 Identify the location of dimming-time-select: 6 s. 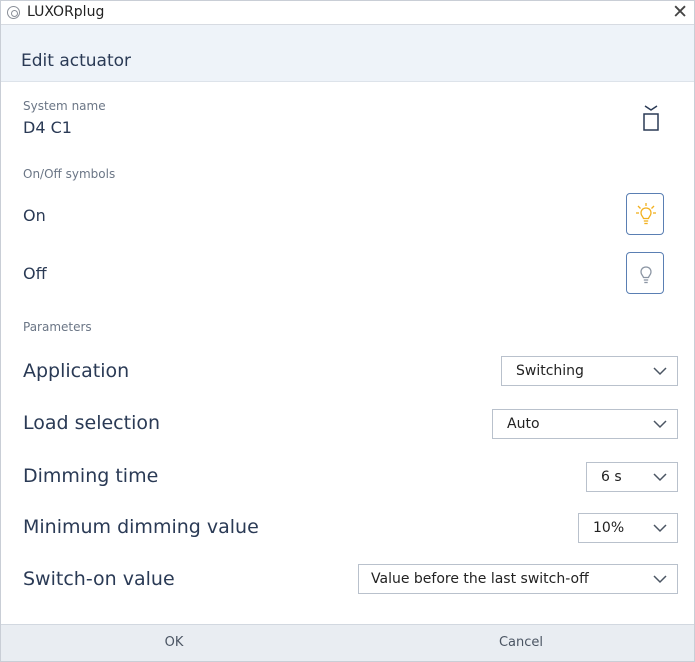
(632, 477).